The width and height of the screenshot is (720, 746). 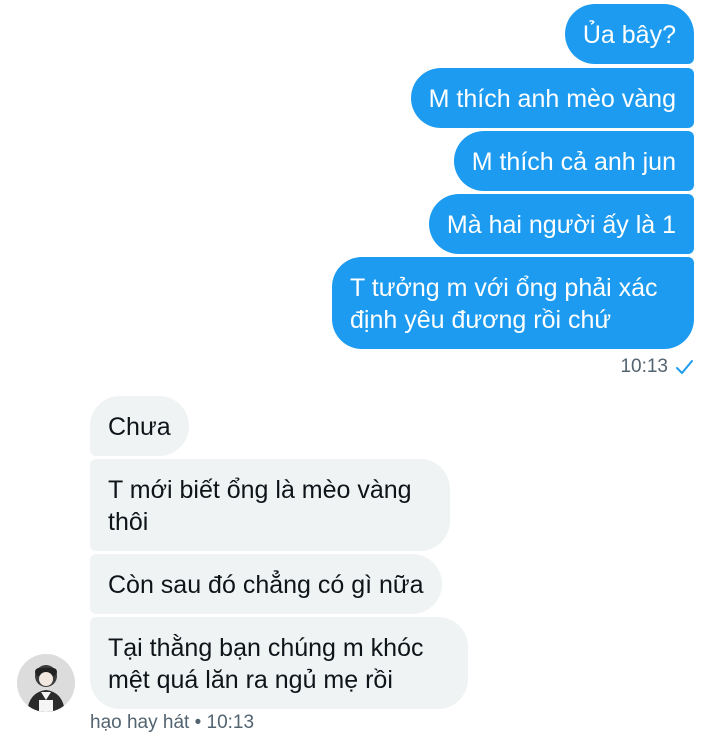 I want to click on outgoing-message: Mà hai người ấy là 1, so click(x=561, y=224).